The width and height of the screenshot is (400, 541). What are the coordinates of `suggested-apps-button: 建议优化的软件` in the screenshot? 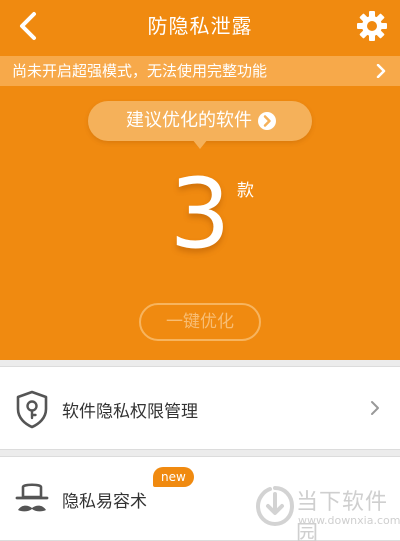 It's located at (200, 121).